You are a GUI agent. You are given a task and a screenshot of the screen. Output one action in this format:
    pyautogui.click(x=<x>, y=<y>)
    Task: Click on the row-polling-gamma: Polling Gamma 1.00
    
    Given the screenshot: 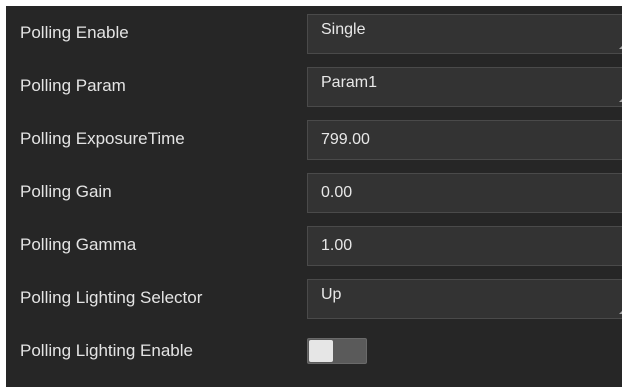 What is the action you would take?
    pyautogui.click(x=314, y=244)
    